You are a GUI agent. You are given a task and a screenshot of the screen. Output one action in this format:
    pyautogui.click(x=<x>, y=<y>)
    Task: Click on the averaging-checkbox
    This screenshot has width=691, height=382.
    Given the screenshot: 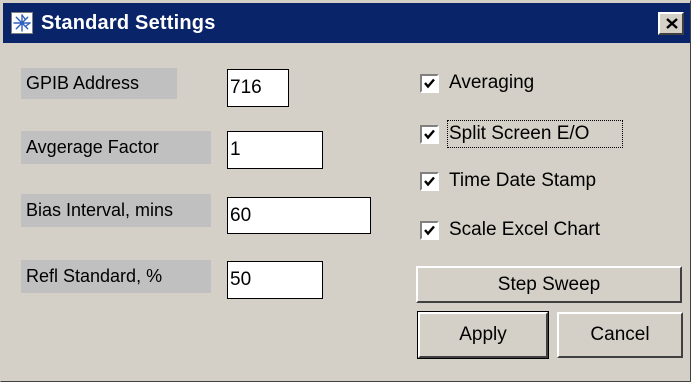 What is the action you would take?
    pyautogui.click(x=429, y=83)
    